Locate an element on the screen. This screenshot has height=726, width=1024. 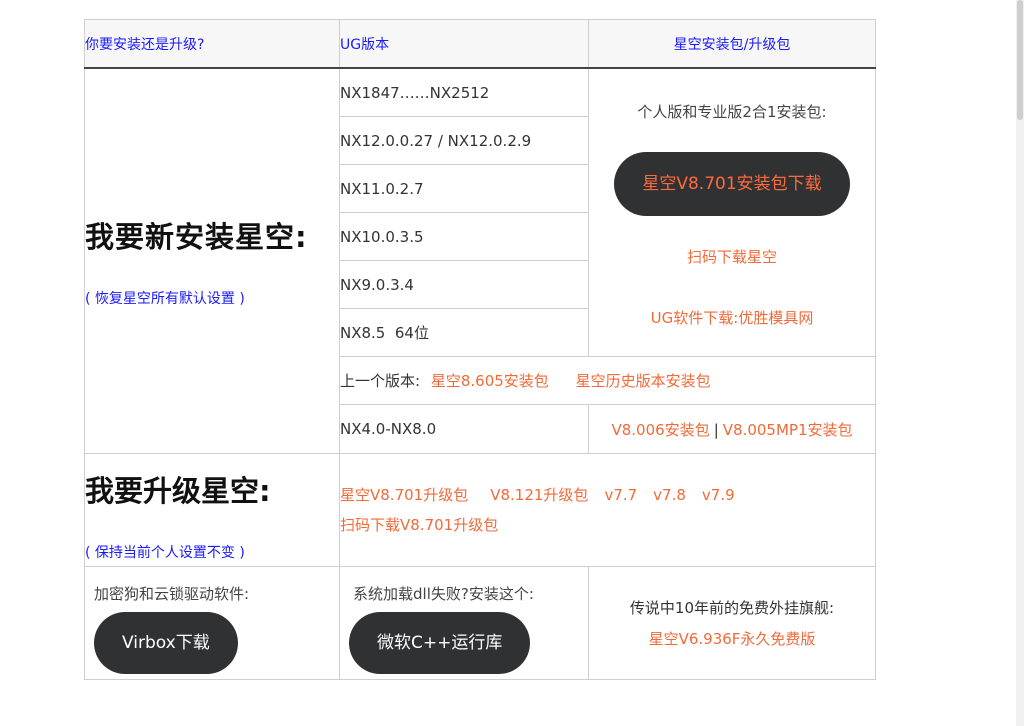
legend-label: 传说中10年前的免费外挂旗舰: is located at coordinates (732, 608).